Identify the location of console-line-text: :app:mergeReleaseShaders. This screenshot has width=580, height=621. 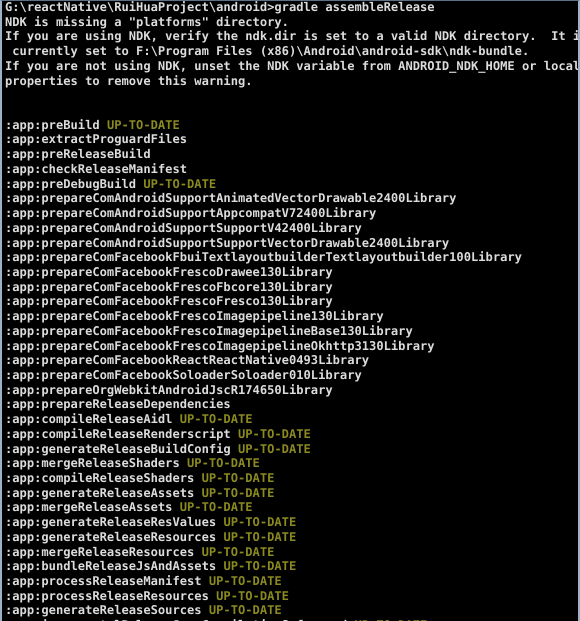
(92, 463).